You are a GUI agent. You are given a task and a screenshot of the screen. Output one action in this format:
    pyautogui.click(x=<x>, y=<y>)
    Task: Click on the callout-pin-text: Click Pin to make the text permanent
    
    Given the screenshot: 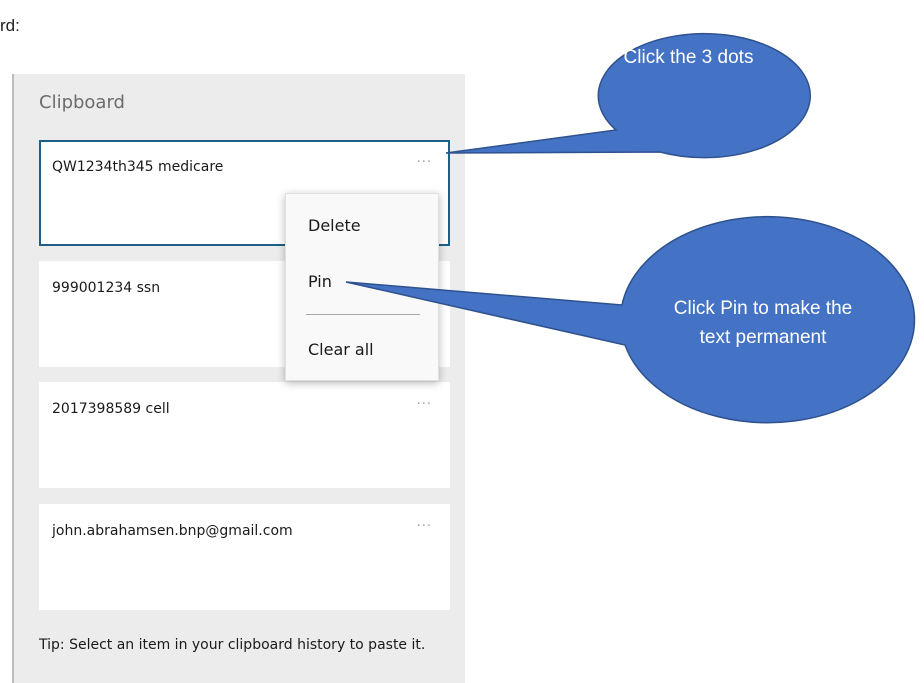 What is the action you would take?
    pyautogui.click(x=763, y=323)
    